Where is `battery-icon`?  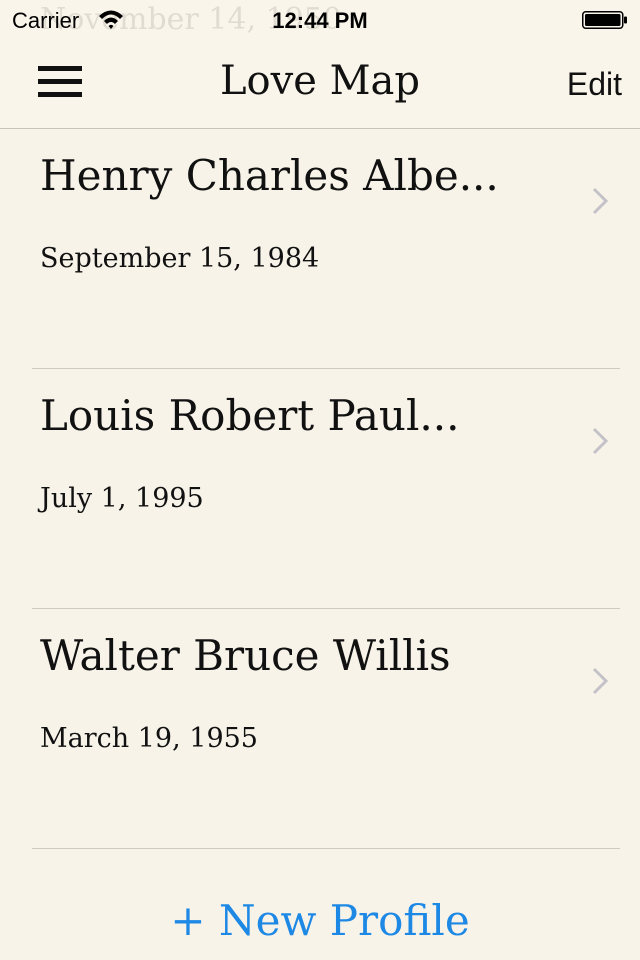
battery-icon is located at coordinates (604, 20).